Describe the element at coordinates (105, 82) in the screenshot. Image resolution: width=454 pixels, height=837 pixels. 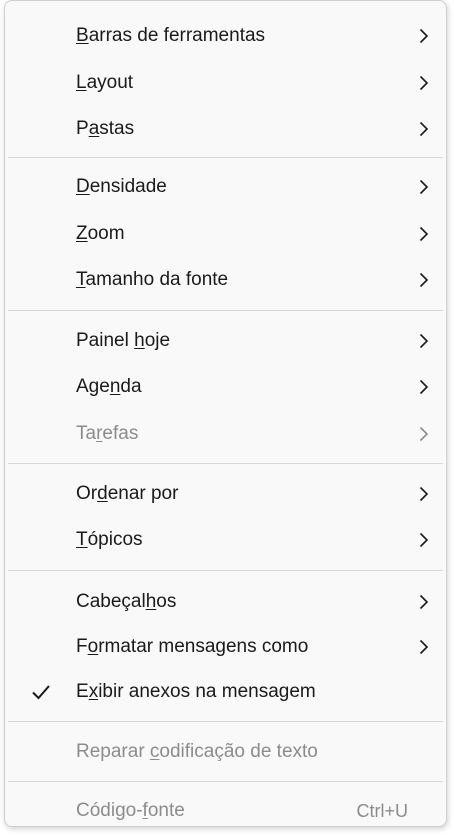
I see `menu-item-label: Layout` at that location.